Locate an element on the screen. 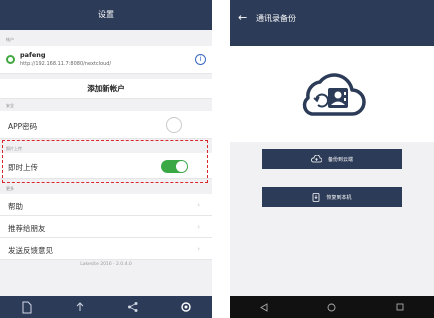 Image resolution: width=434 pixels, height=318 pixels. recommend-row: 推荐给朋友 › is located at coordinates (106, 227).